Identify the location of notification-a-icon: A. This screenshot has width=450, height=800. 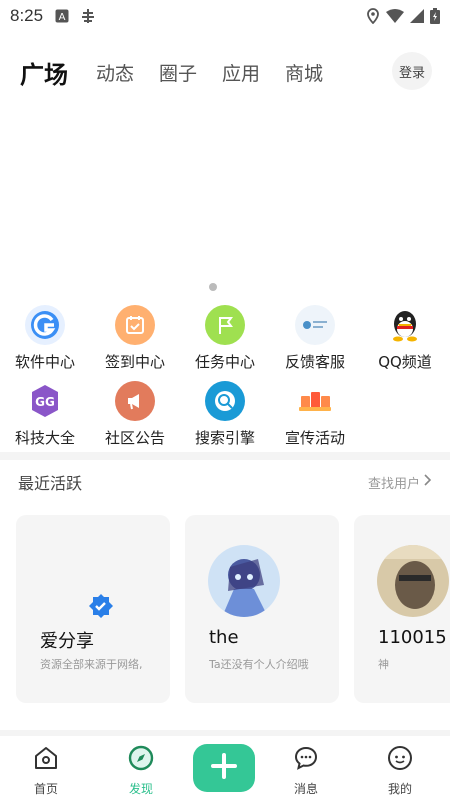
(62, 16).